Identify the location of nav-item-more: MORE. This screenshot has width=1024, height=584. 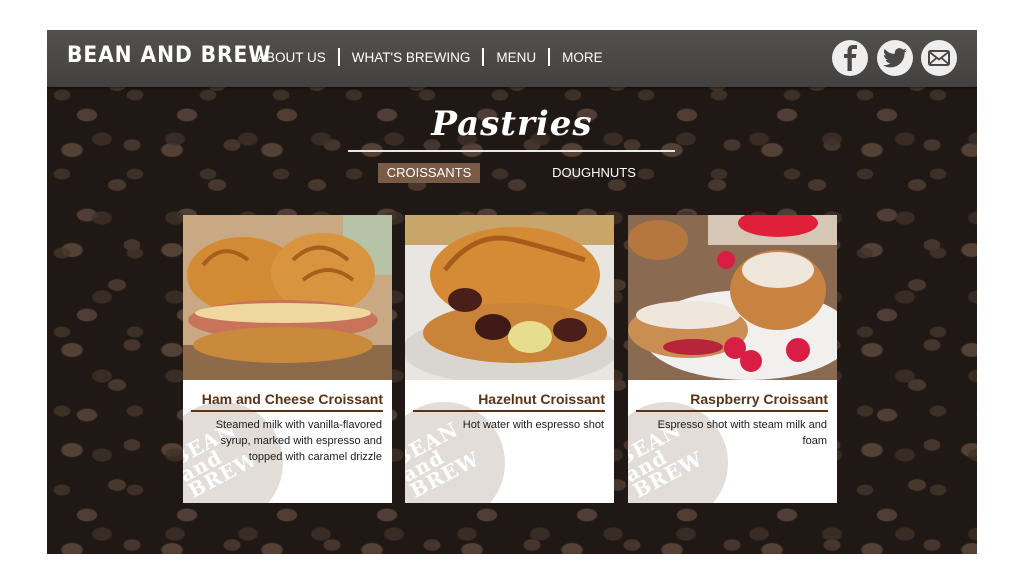
(582, 57).